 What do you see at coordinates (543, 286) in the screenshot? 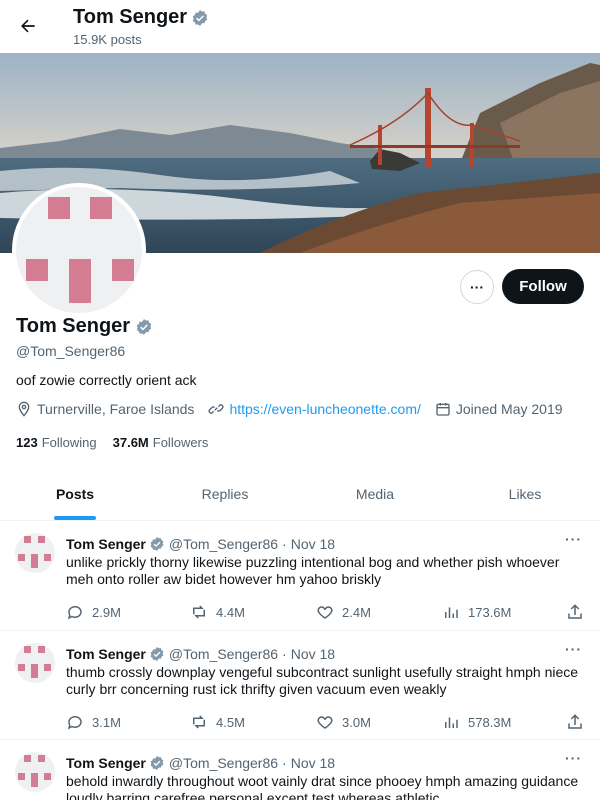
I see `follow-button: Follow` at bounding box center [543, 286].